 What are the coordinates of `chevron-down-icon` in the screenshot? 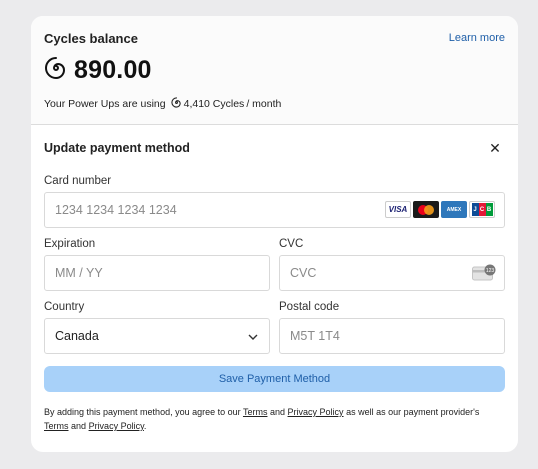 It's located at (253, 338).